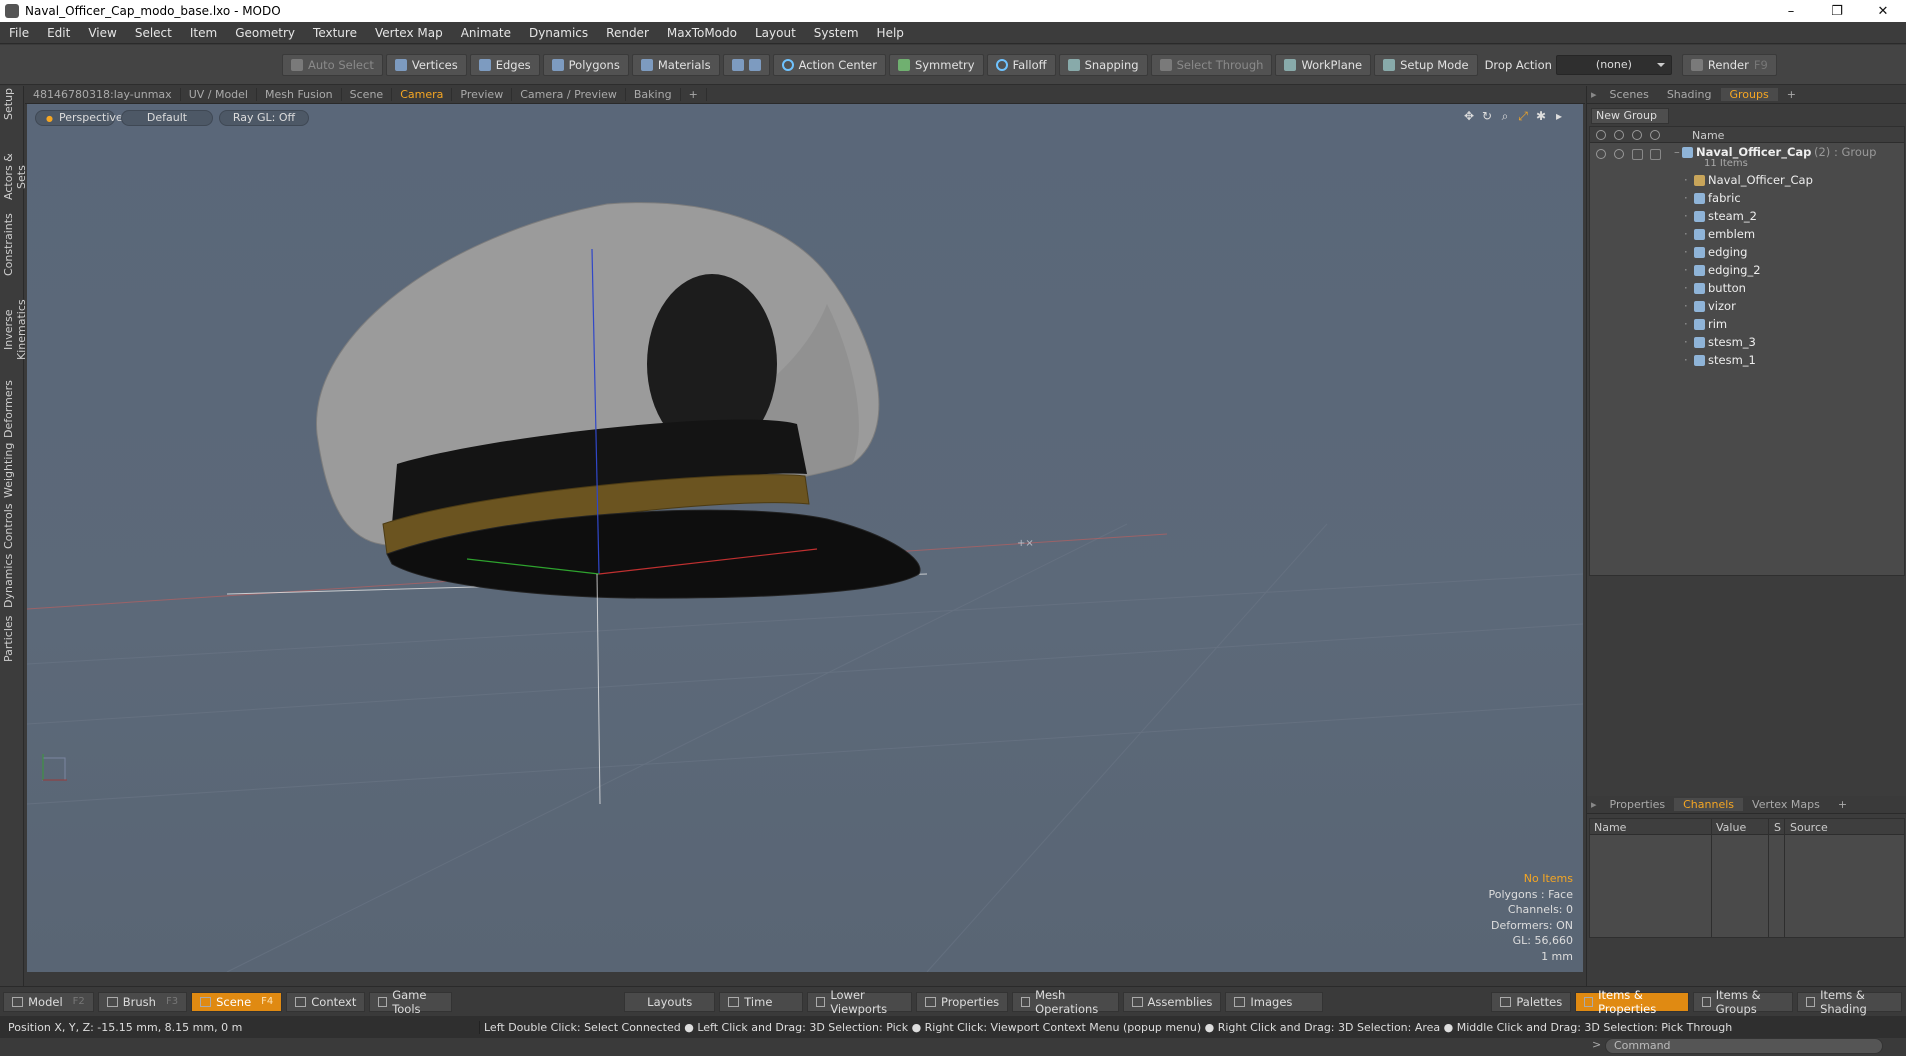 This screenshot has height=1056, width=1906. I want to click on tab-particles: Particles, so click(12, 639).